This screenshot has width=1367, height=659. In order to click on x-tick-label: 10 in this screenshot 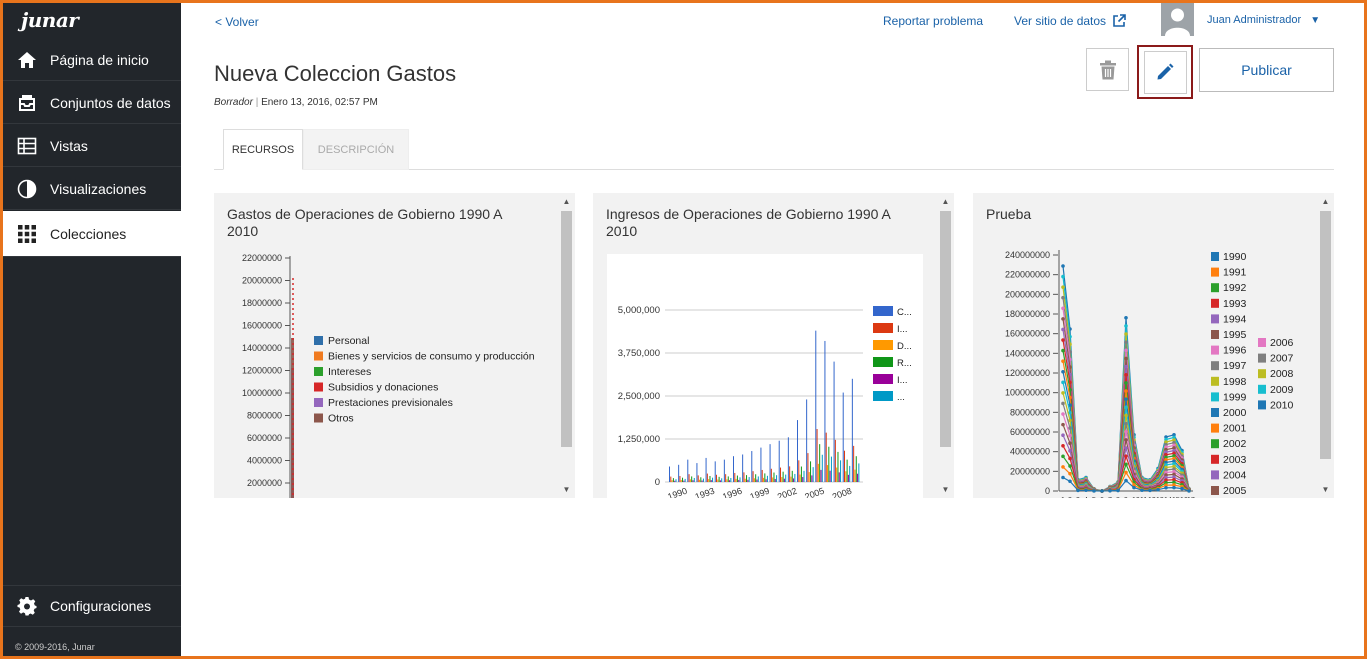, I will do `click(1136, 497)`.